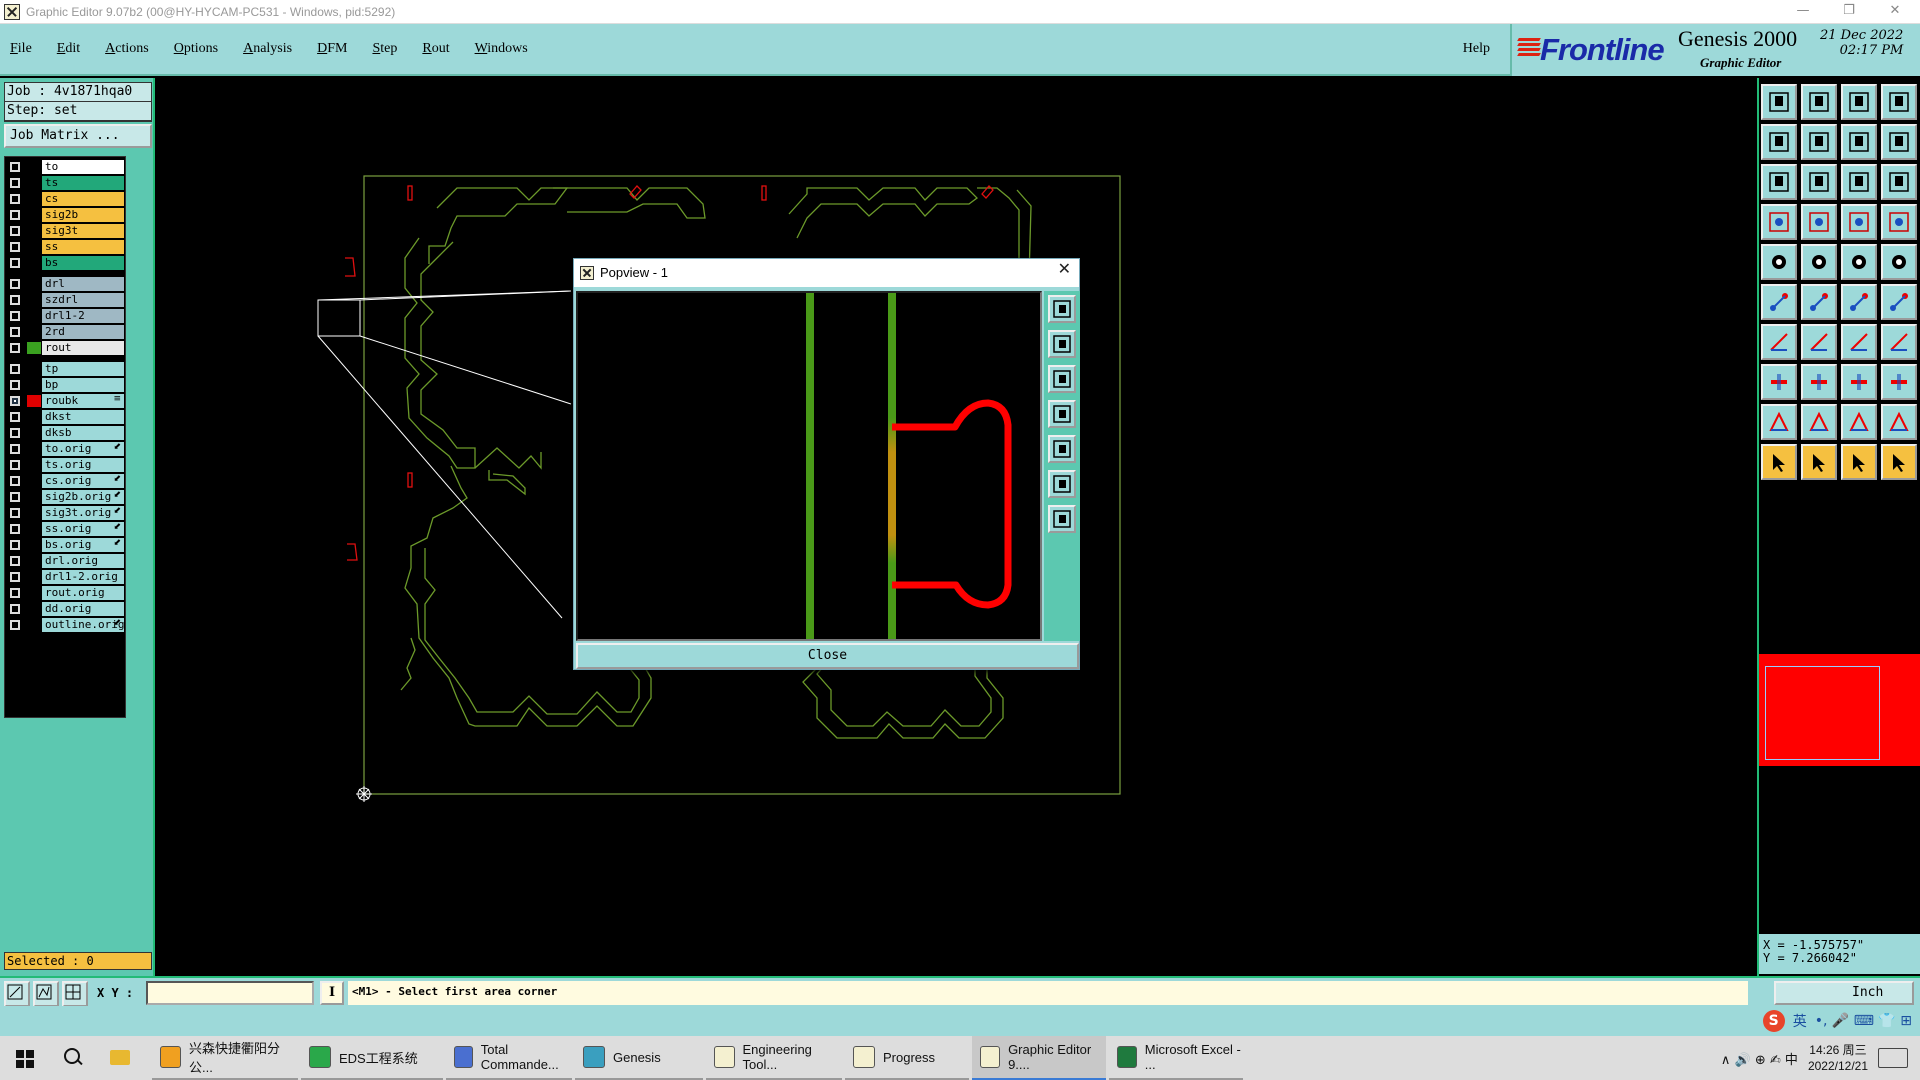  I want to click on layer-row: ss, so click(65, 247).